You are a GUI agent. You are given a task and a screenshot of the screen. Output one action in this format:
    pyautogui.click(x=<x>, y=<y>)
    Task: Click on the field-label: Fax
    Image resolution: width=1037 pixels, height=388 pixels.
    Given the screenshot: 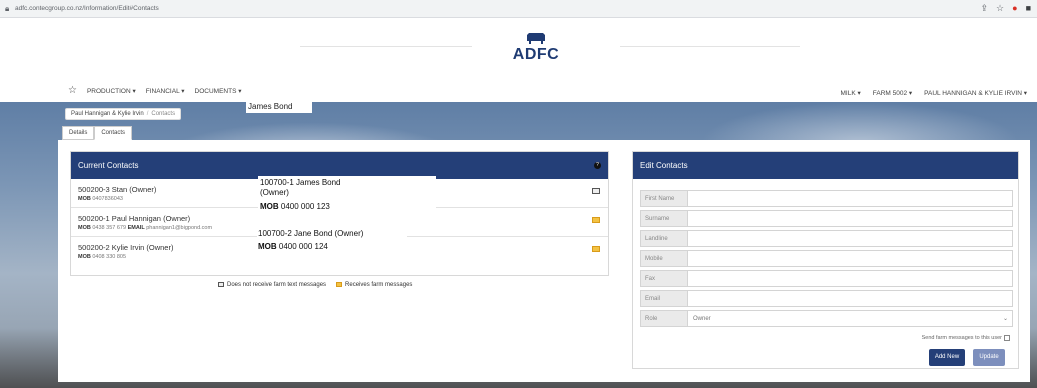 What is the action you would take?
    pyautogui.click(x=664, y=278)
    